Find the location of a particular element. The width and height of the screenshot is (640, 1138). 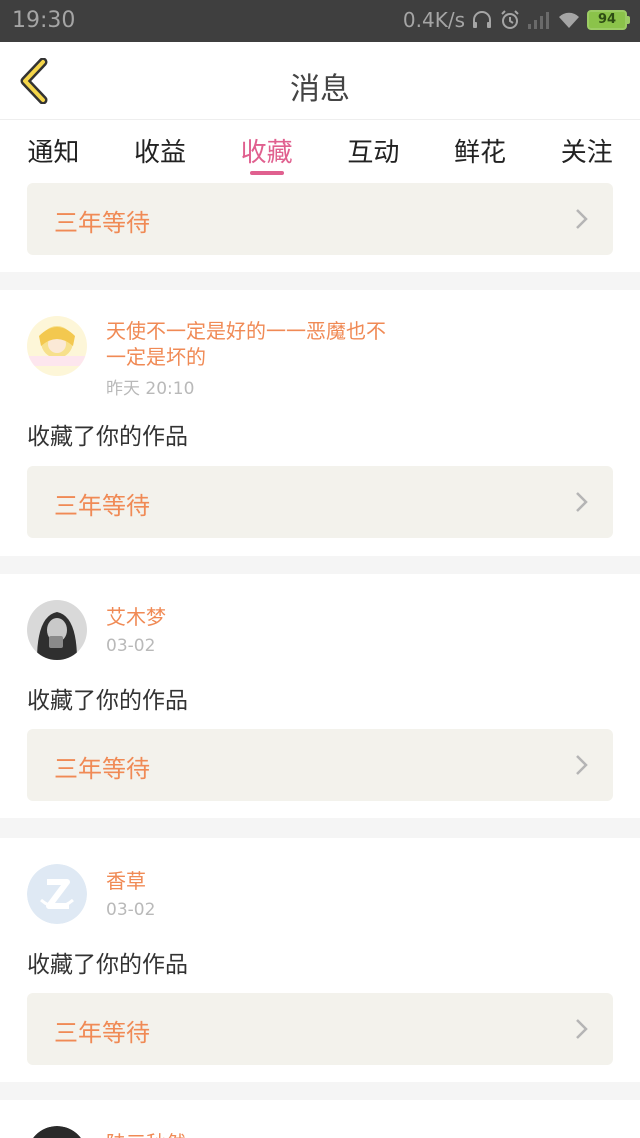

status-time: 19:30 is located at coordinates (44, 20).